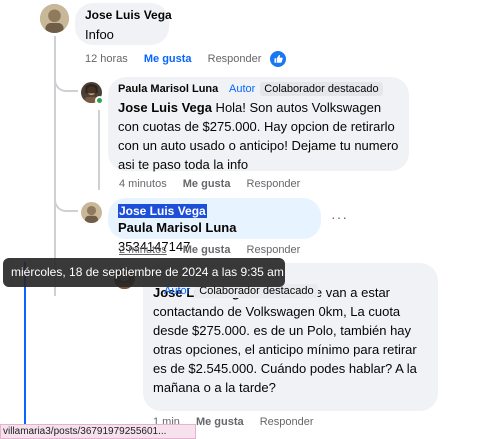 This screenshot has height=439, width=477. Describe the element at coordinates (143, 184) in the screenshot. I see `reply-timestamp: 4 minutos` at that location.